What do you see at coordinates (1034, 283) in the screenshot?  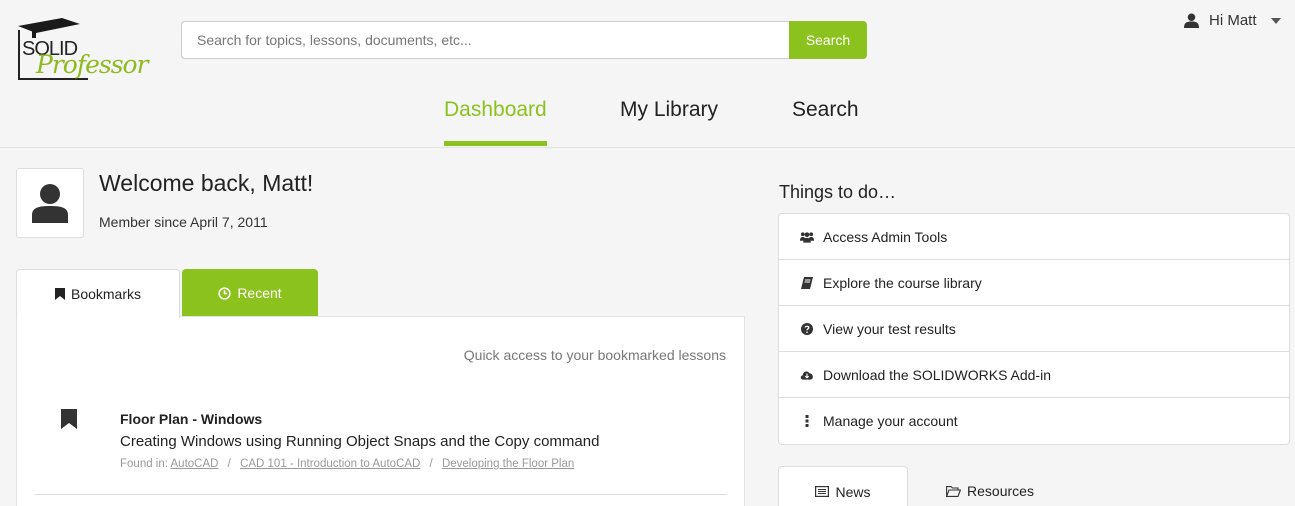 I see `todo-explore-library: Explore the course library` at bounding box center [1034, 283].